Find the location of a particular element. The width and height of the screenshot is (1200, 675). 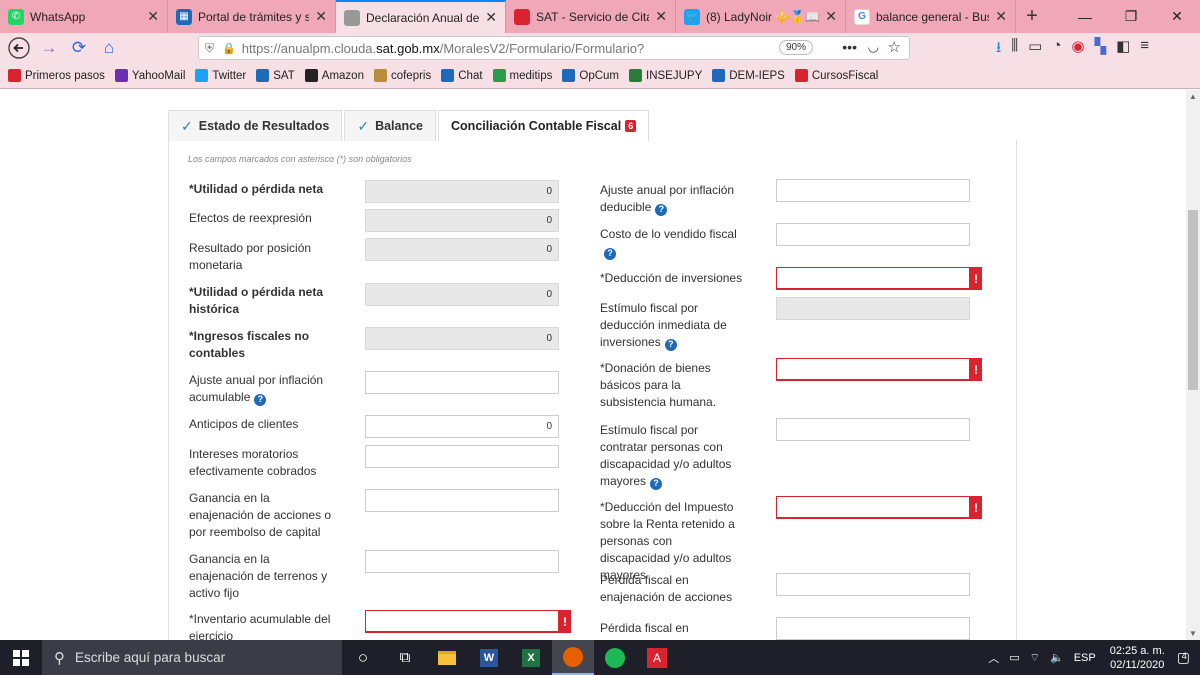

browser-tab: Gbalance general - Buscar ✕ is located at coordinates (931, 16).